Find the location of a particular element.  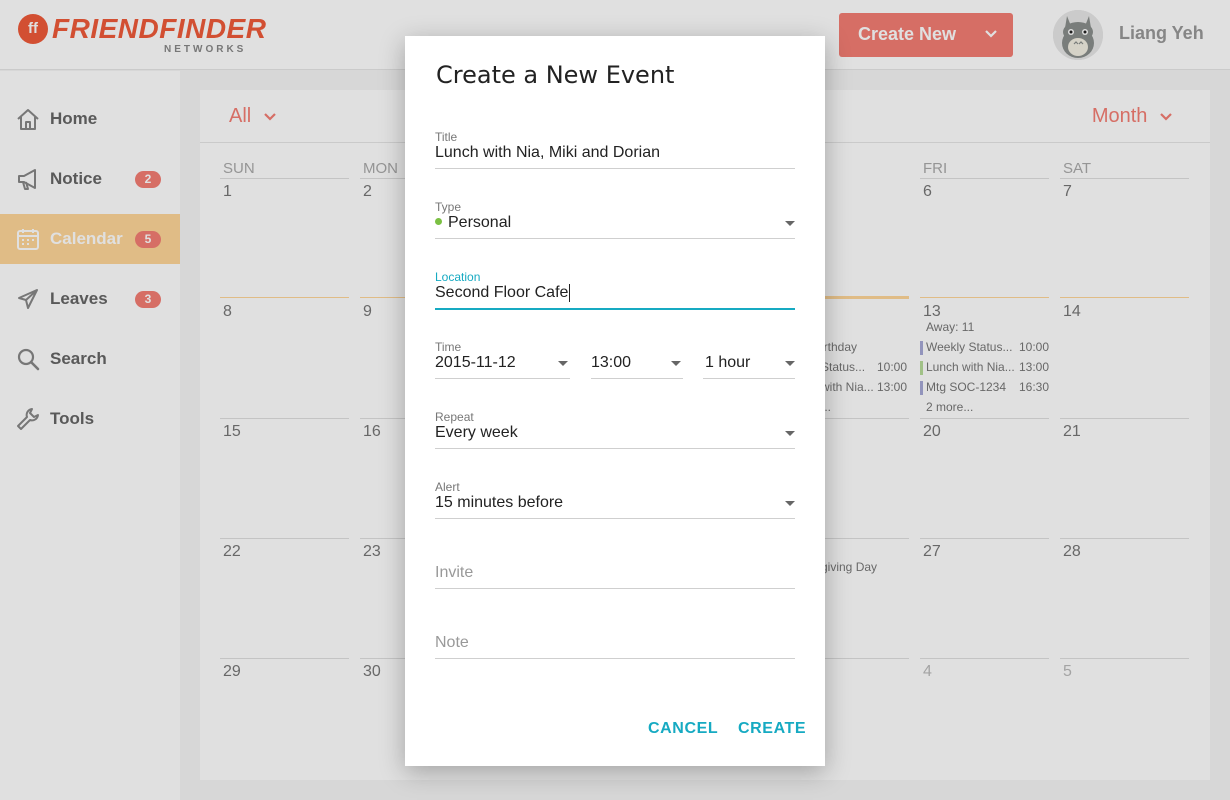

invite-field: Invite is located at coordinates (615, 572).